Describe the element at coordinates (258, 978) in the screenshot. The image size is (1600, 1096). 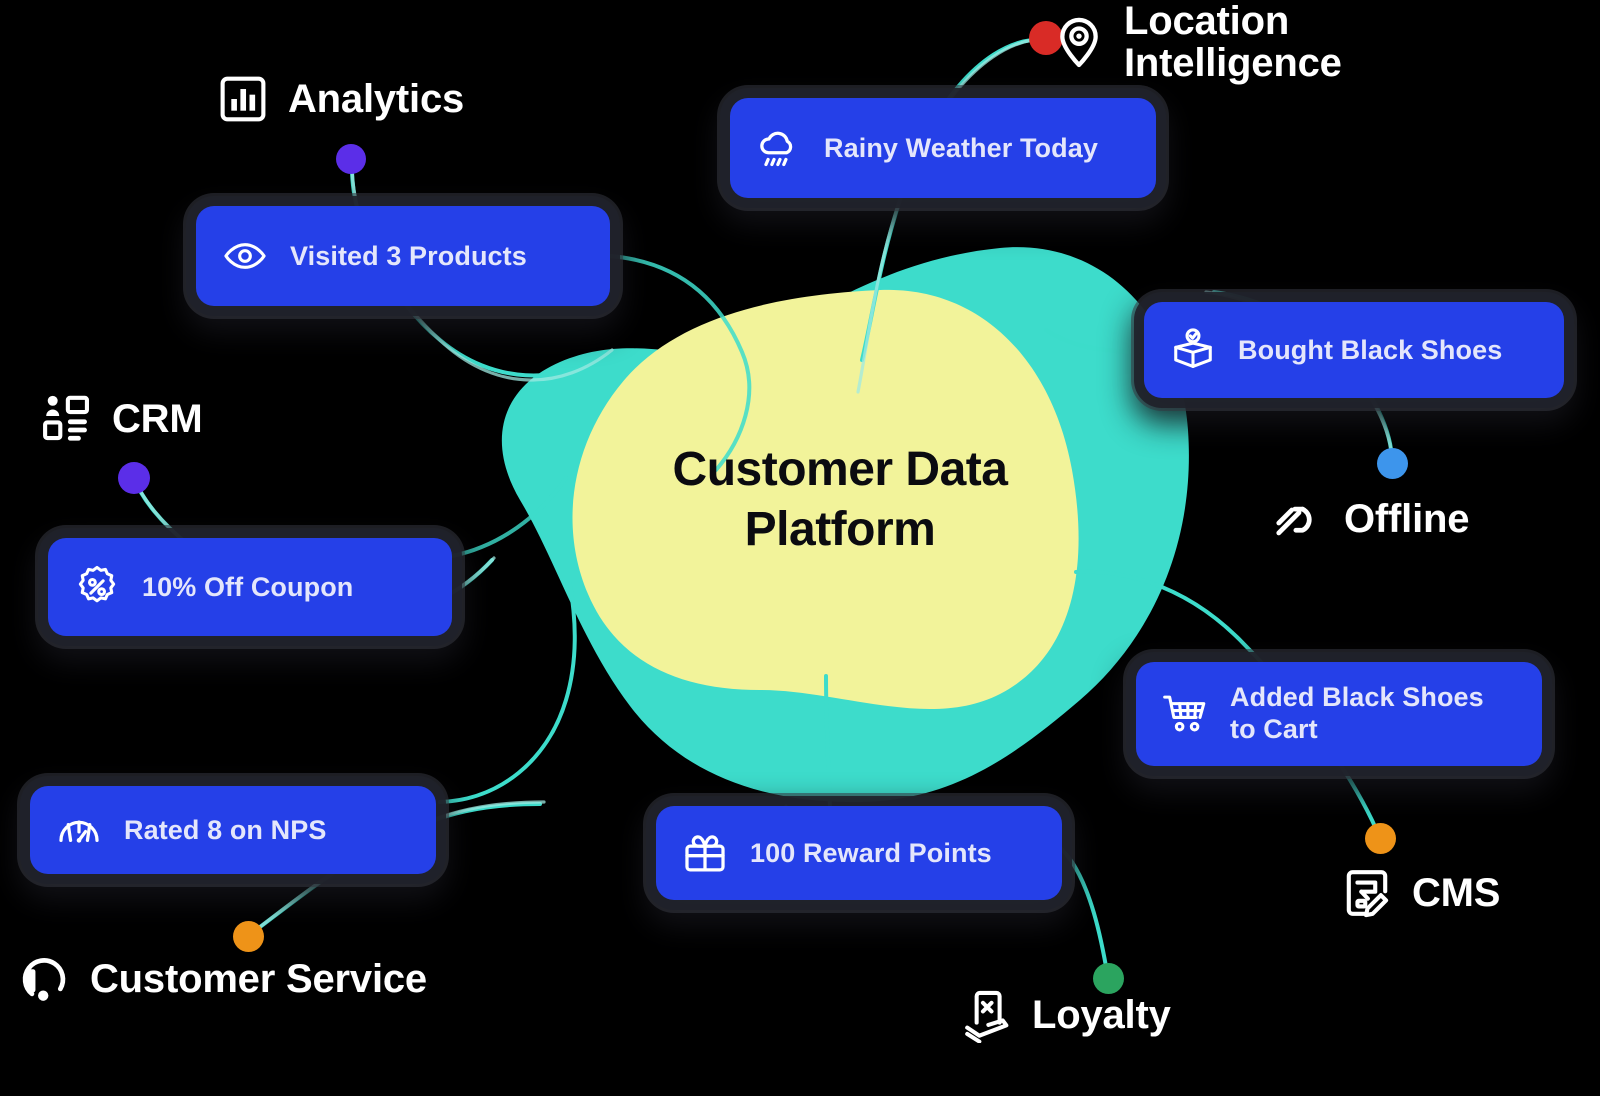
I see `source-label-text: Customer Service` at that location.